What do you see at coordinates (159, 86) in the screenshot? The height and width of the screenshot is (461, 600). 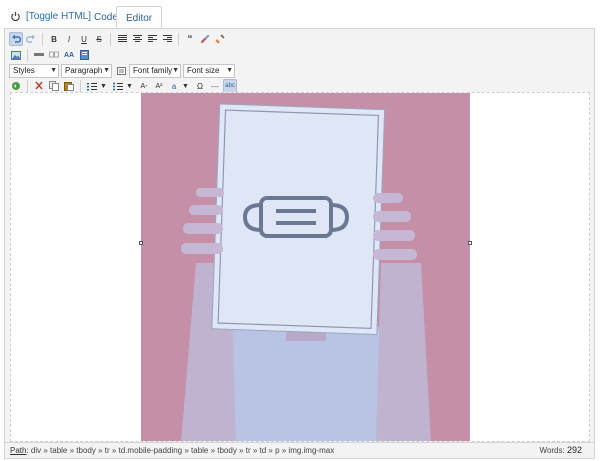 I see `superscript-icon: A²` at bounding box center [159, 86].